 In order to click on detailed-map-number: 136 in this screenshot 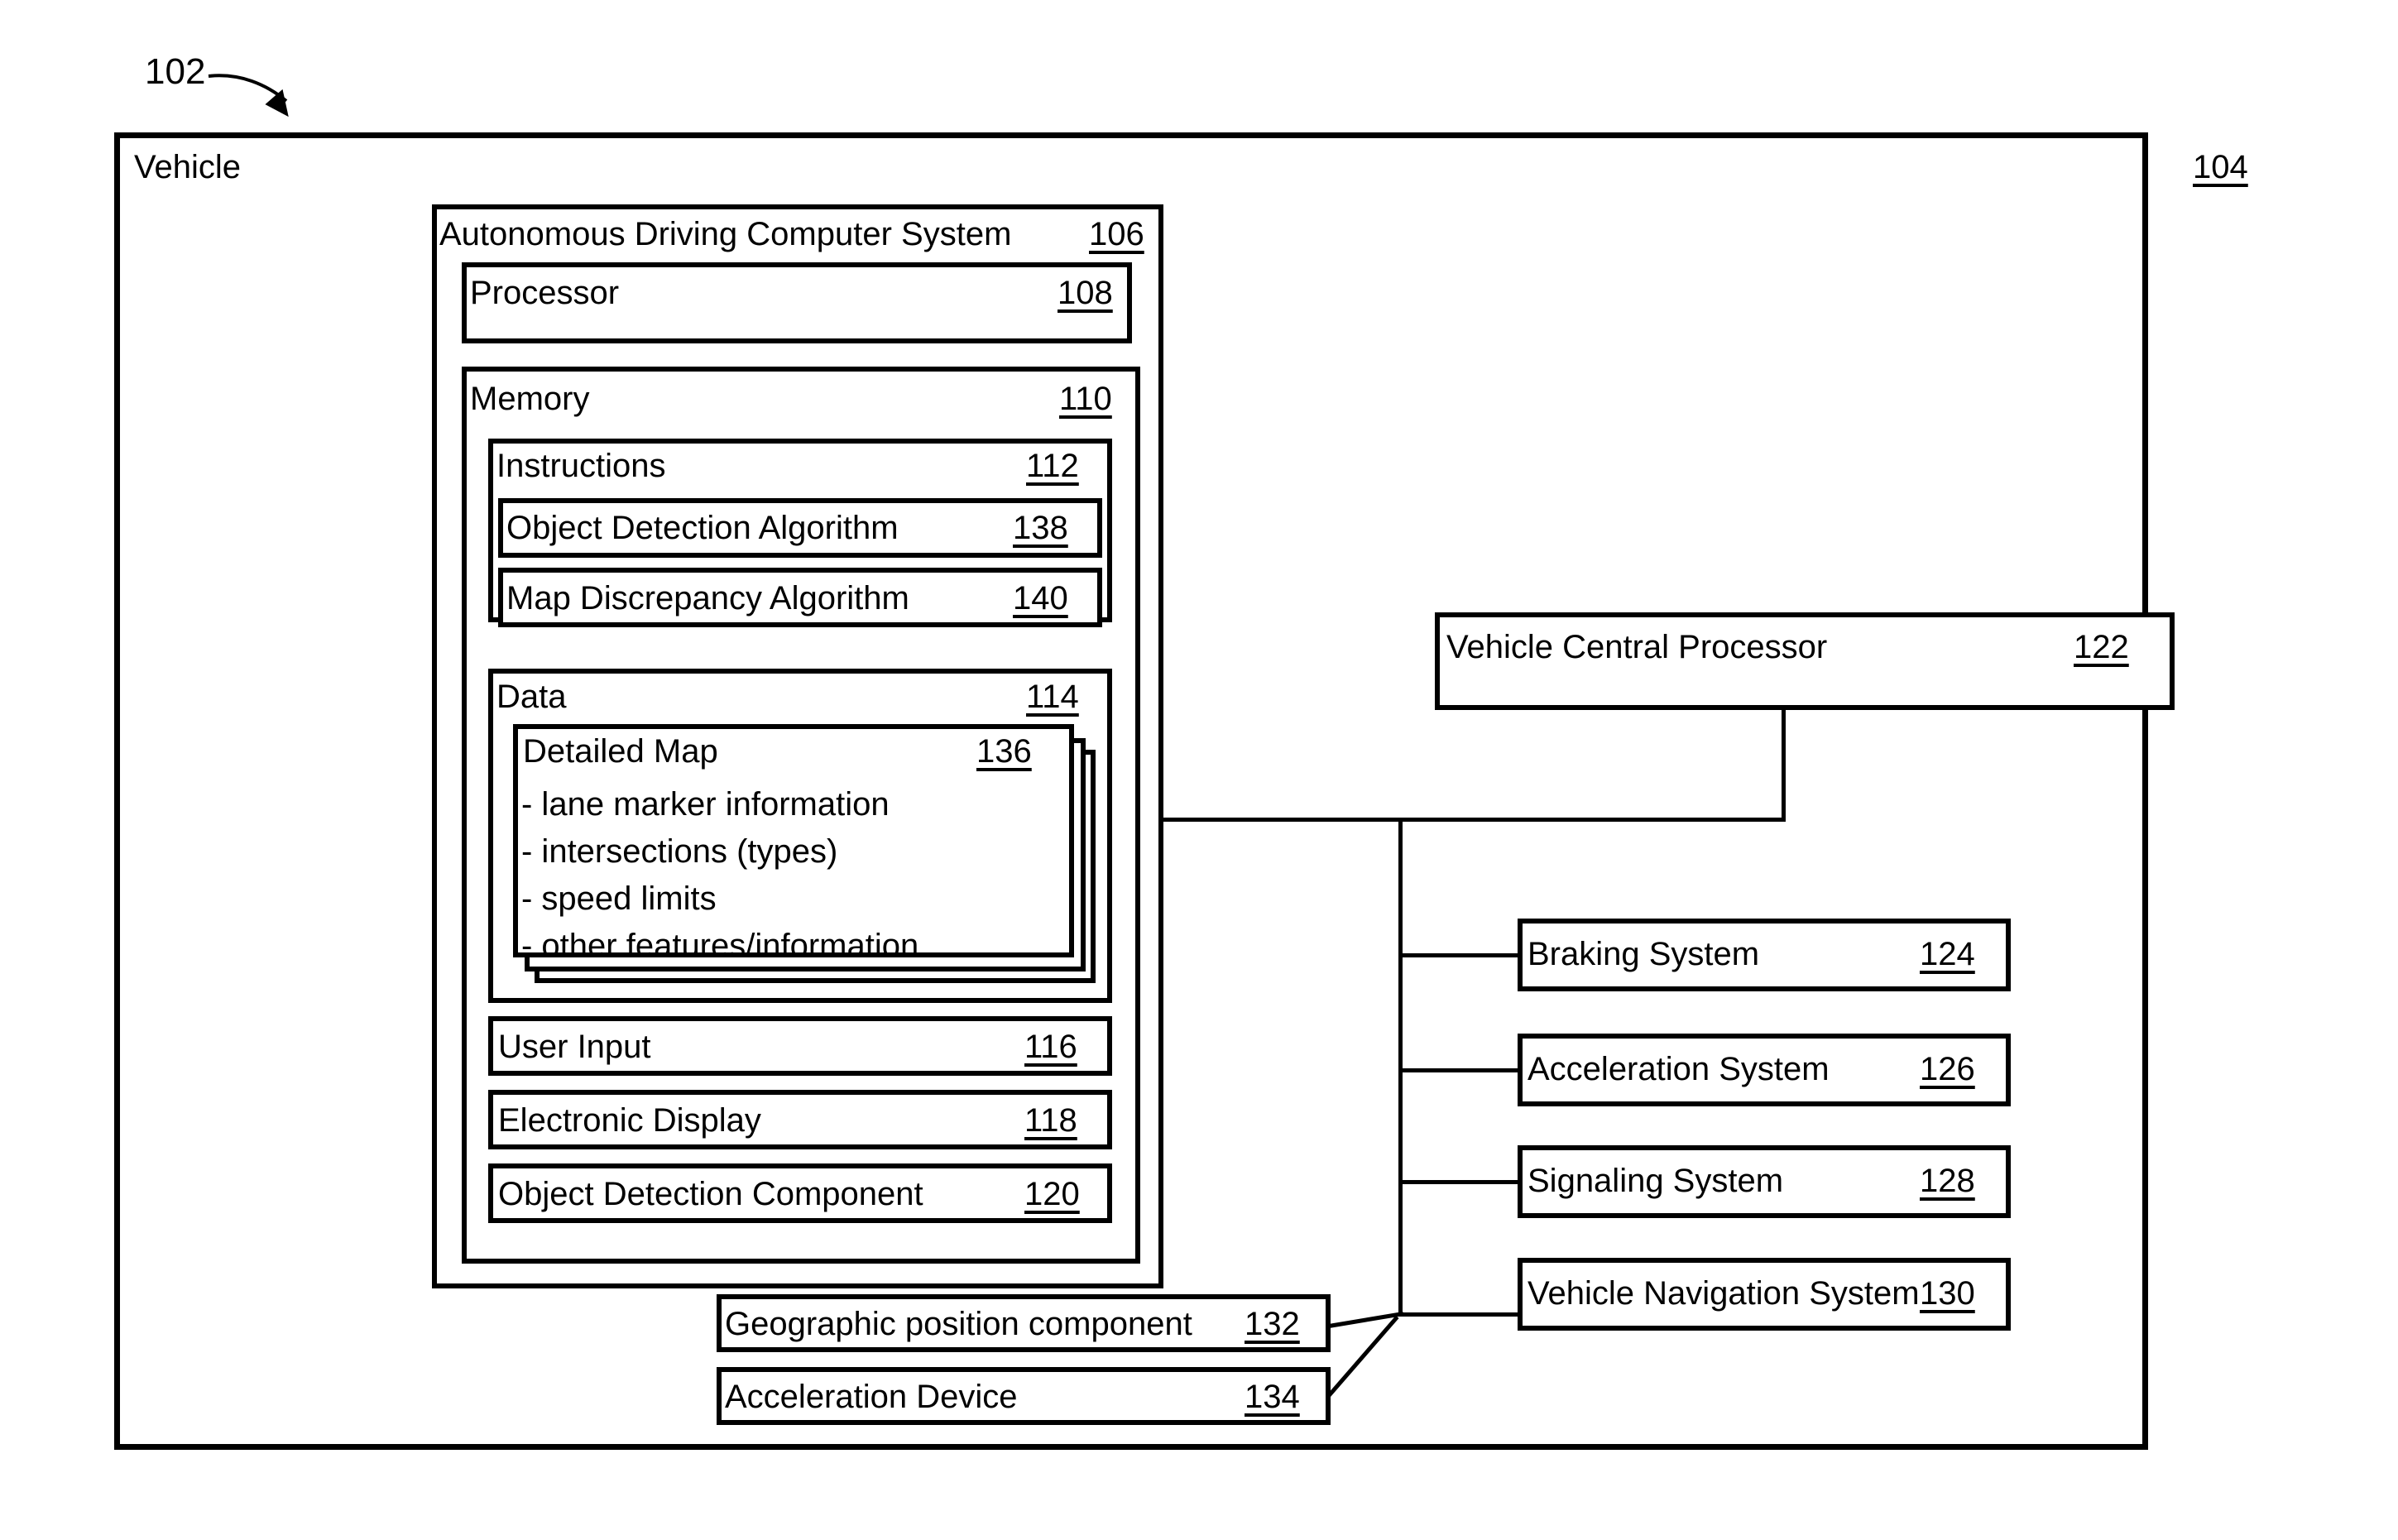, I will do `click(1004, 752)`.